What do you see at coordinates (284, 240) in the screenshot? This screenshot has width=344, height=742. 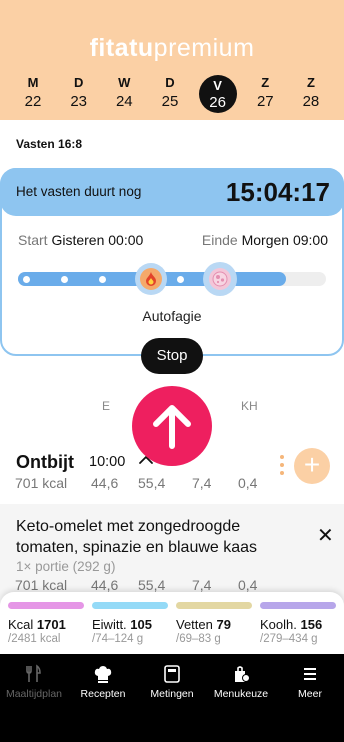 I see `end-value: Morgen 09:00` at bounding box center [284, 240].